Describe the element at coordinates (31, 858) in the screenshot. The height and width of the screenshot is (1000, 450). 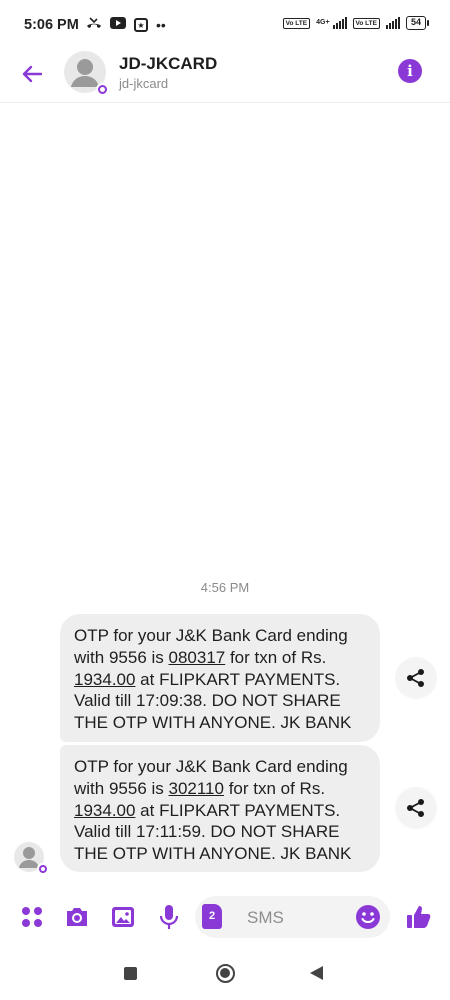
I see `sender-avatar` at that location.